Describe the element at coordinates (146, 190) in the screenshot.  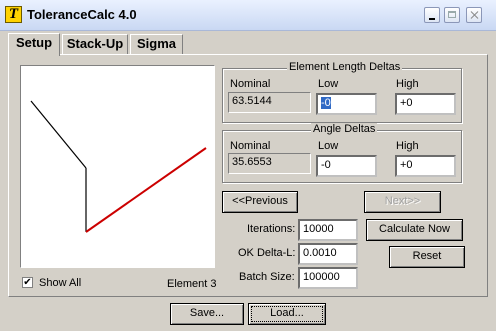
I see `element-3-line` at that location.